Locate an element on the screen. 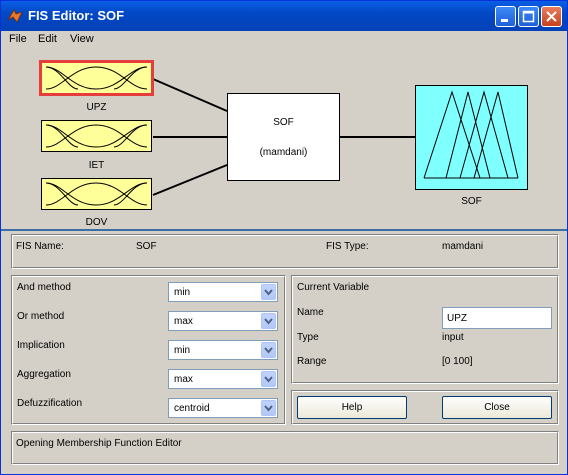 The image size is (568, 475). implication-select: min is located at coordinates (223, 350).